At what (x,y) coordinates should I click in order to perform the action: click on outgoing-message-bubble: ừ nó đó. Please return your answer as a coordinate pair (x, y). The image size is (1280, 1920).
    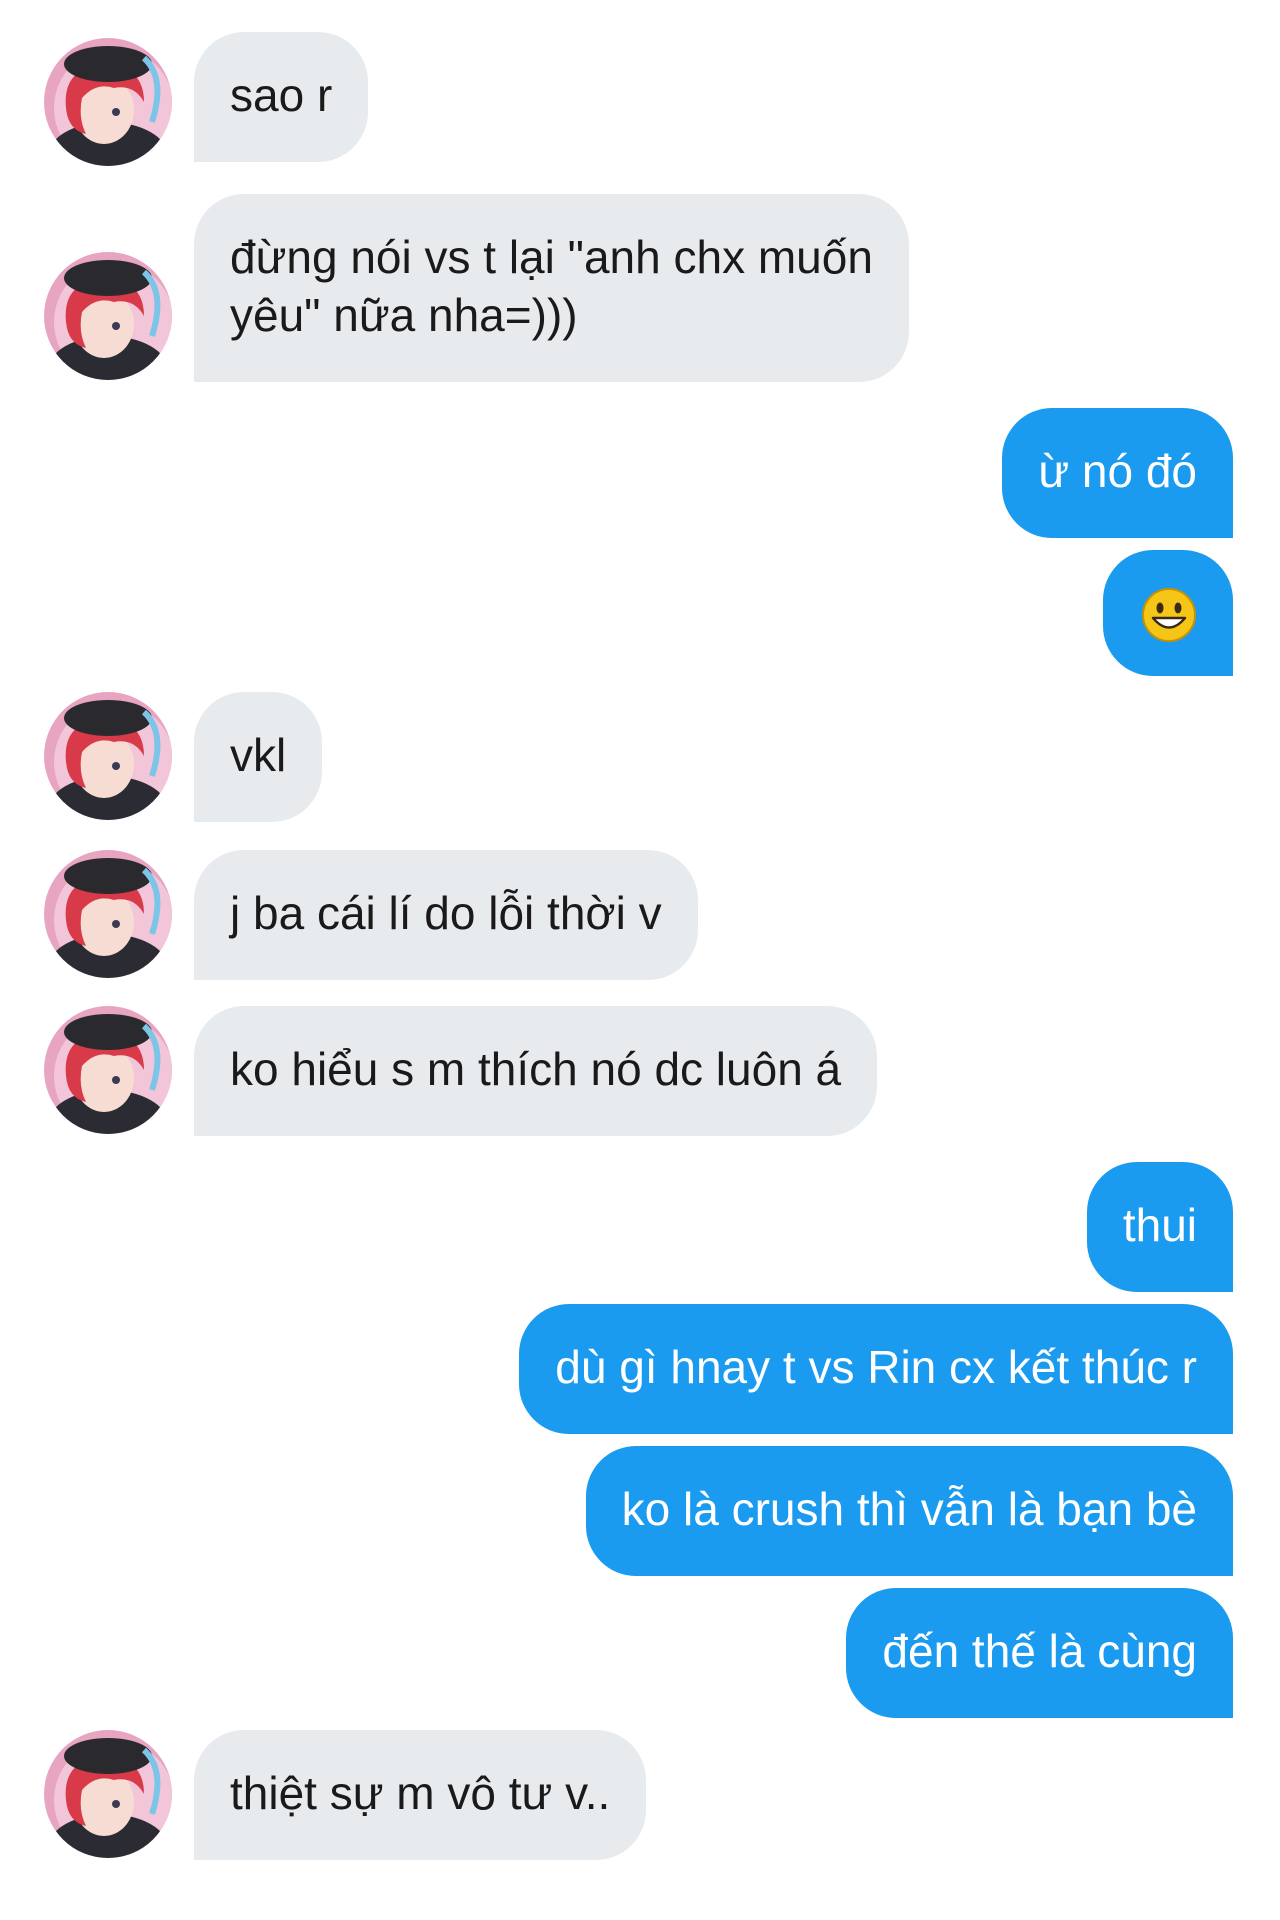
    Looking at the image, I should click on (1117, 473).